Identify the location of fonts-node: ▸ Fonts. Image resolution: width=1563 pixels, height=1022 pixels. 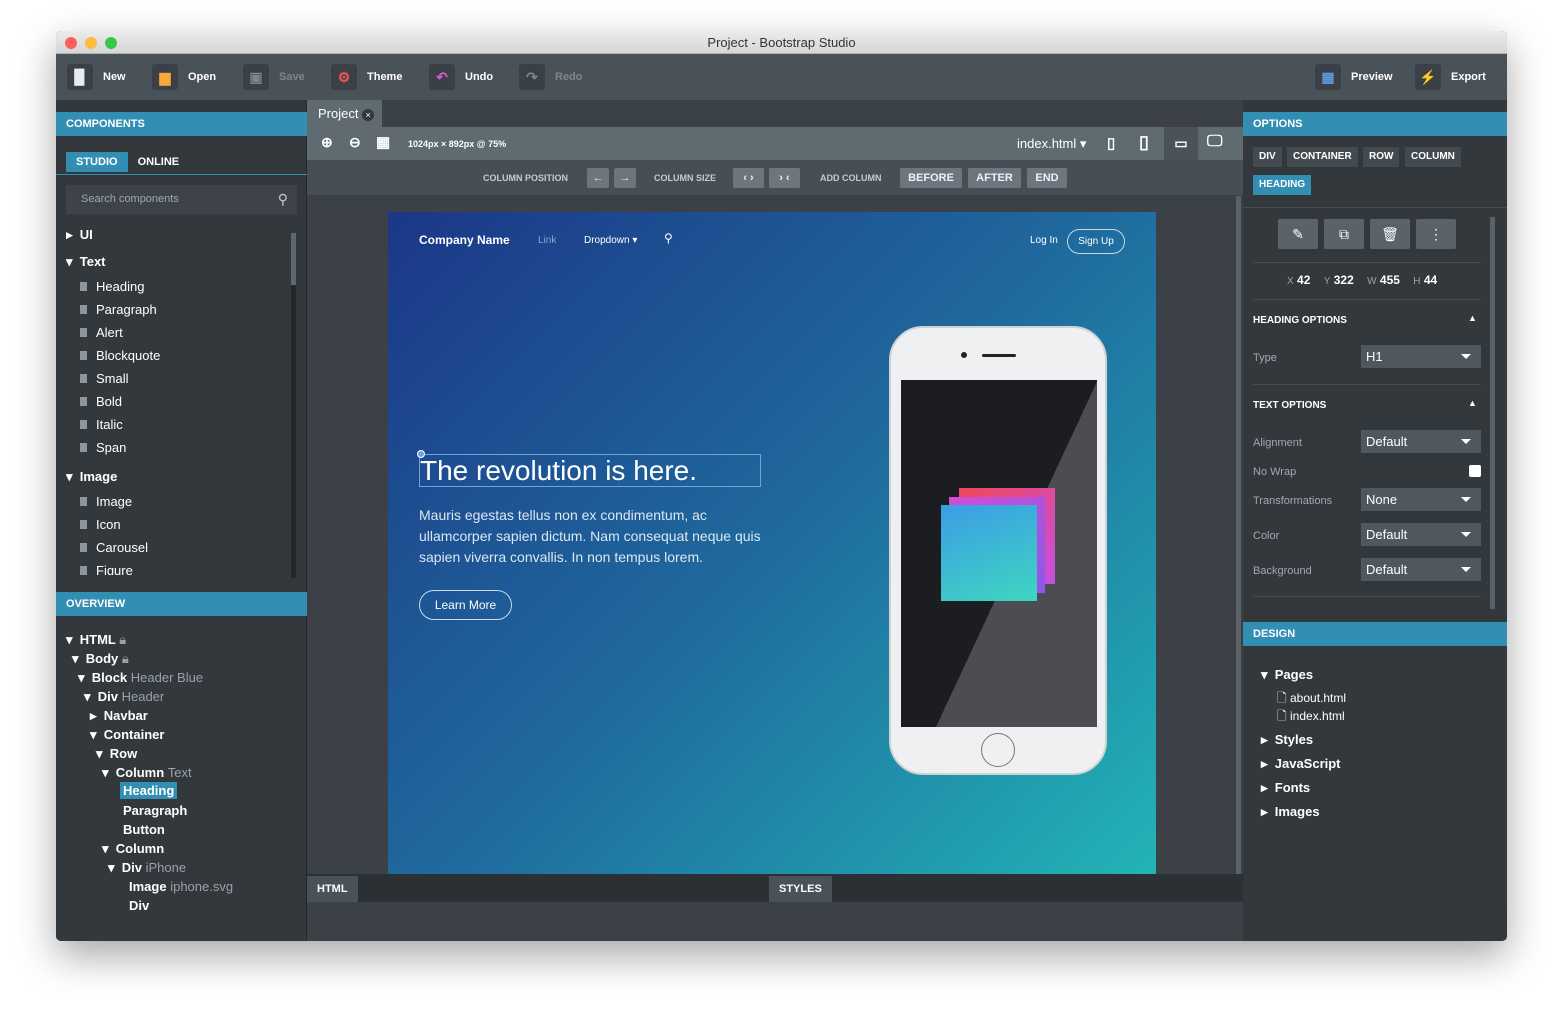
(1285, 787).